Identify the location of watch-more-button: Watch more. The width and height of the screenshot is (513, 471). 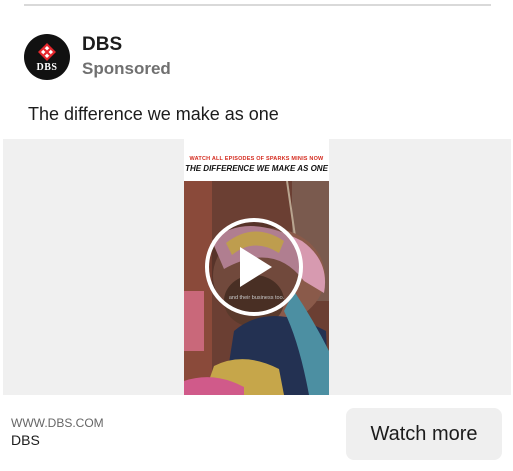
(424, 434).